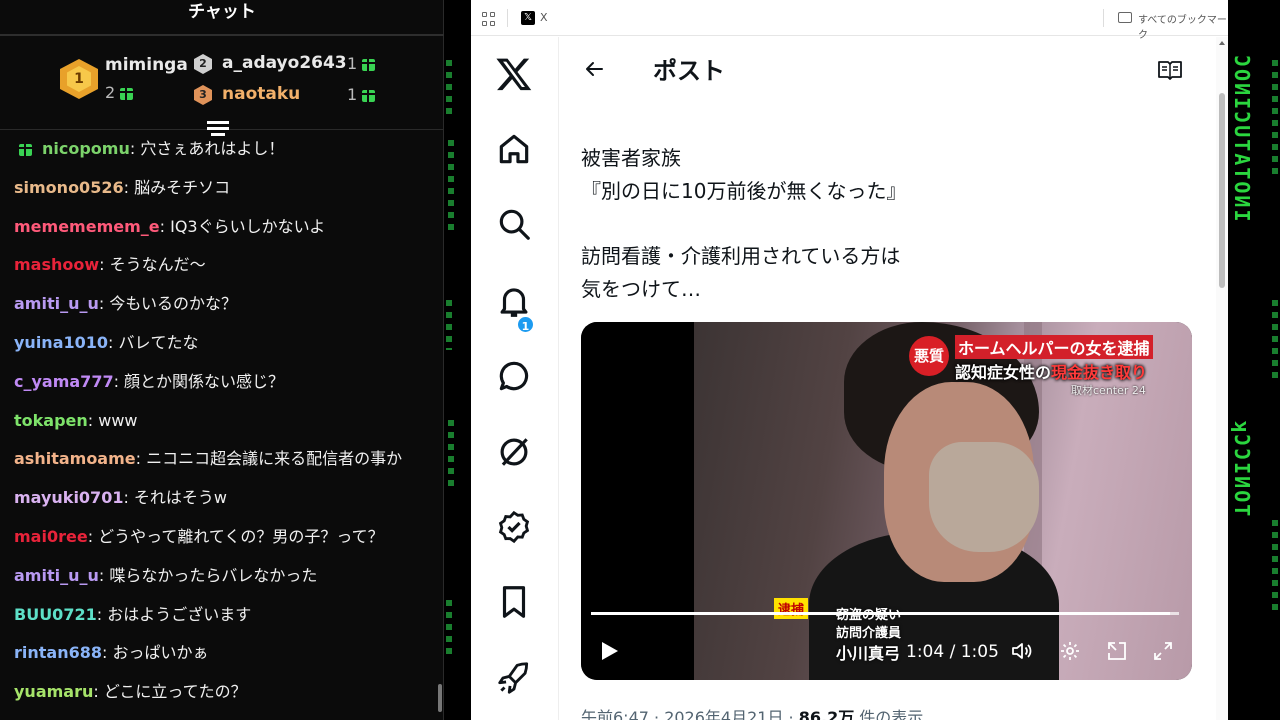 The width and height of the screenshot is (1280, 720). What do you see at coordinates (1103, 18) in the screenshot?
I see `bookmarks-divider` at bounding box center [1103, 18].